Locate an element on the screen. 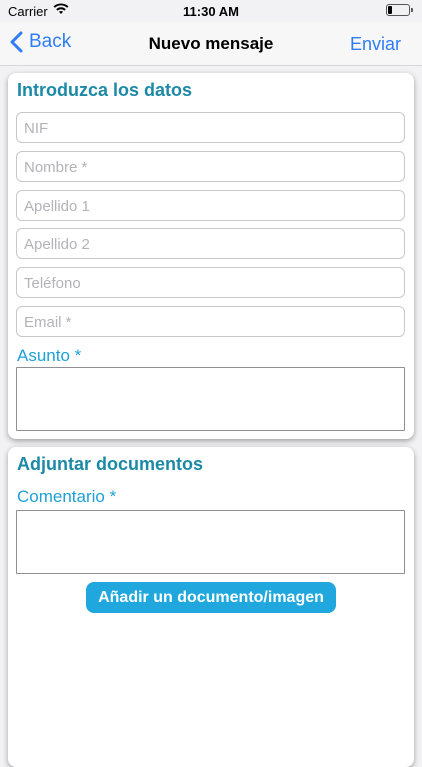 This screenshot has width=422, height=767. comment-label: Comentario * is located at coordinates (67, 496).